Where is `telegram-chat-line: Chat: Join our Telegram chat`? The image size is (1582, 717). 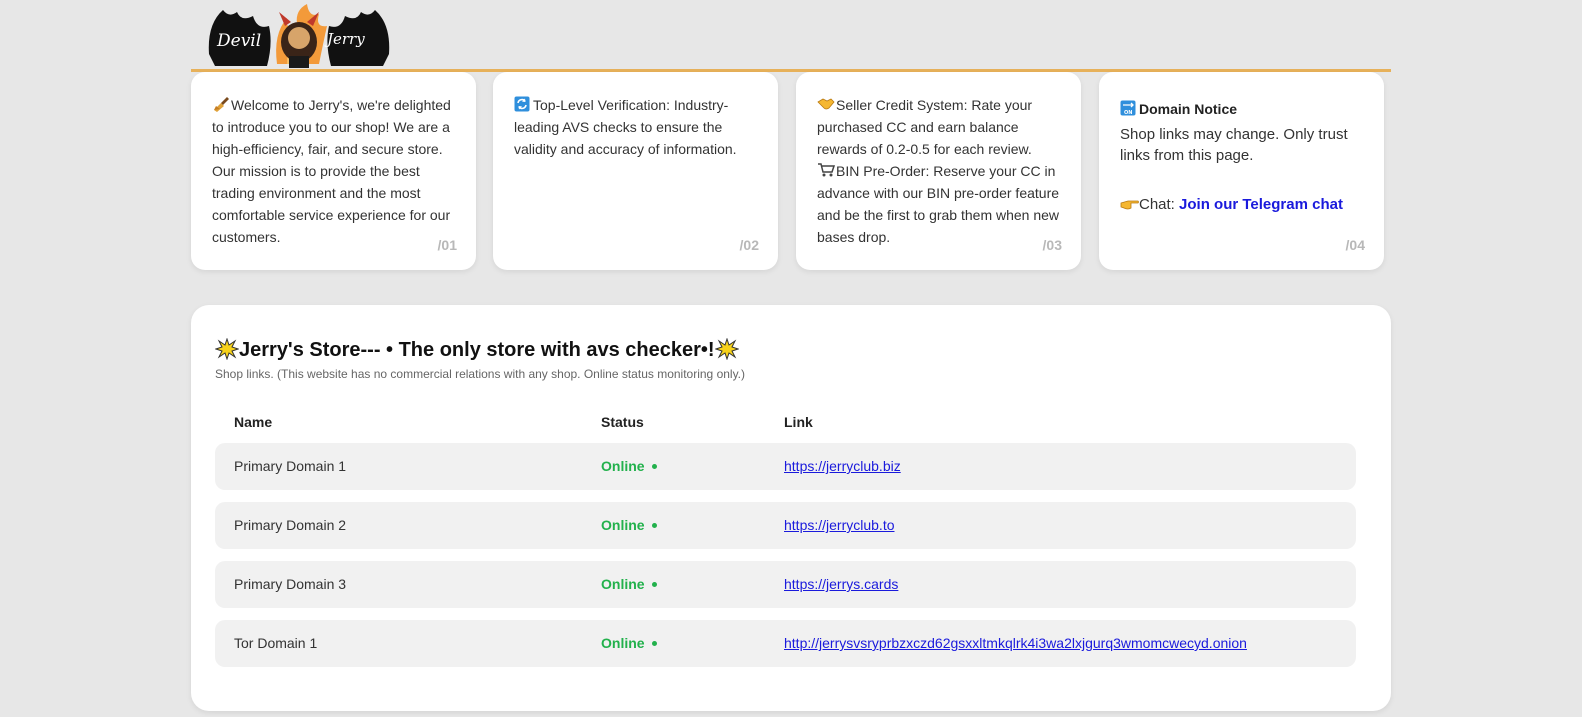 telegram-chat-line: Chat: Join our Telegram chat is located at coordinates (1242, 205).